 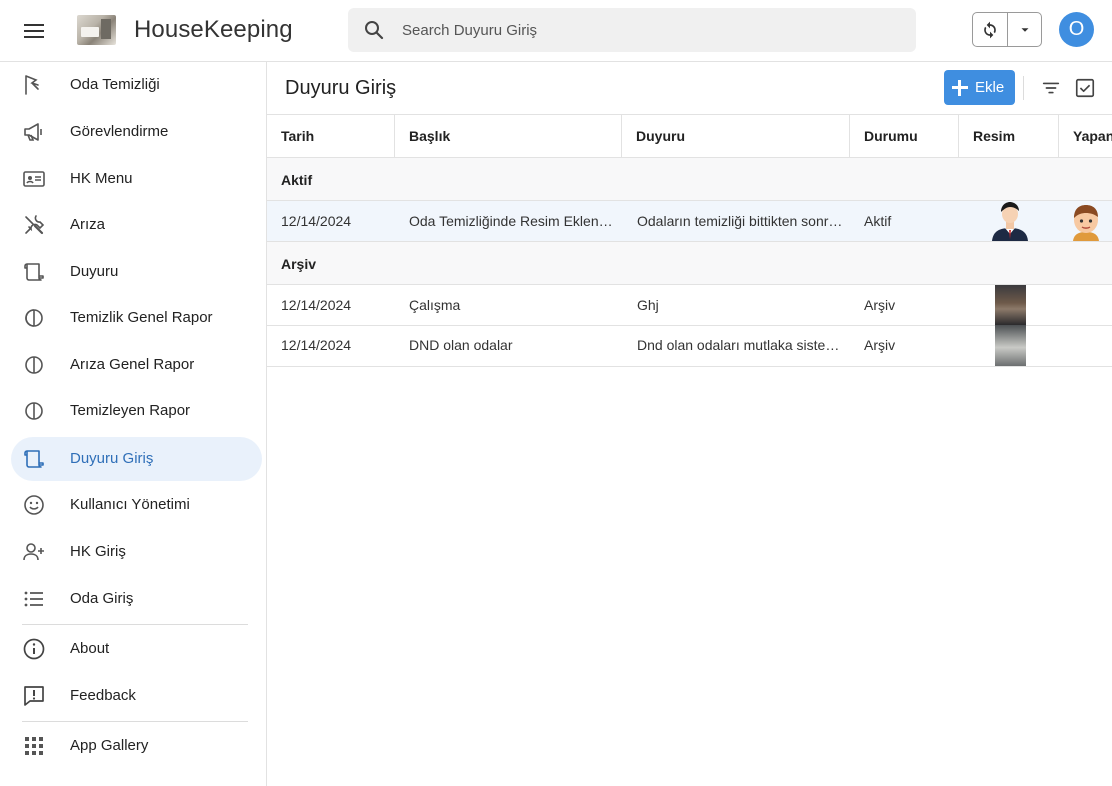 What do you see at coordinates (979, 87) in the screenshot?
I see `add-button: Ekle` at bounding box center [979, 87].